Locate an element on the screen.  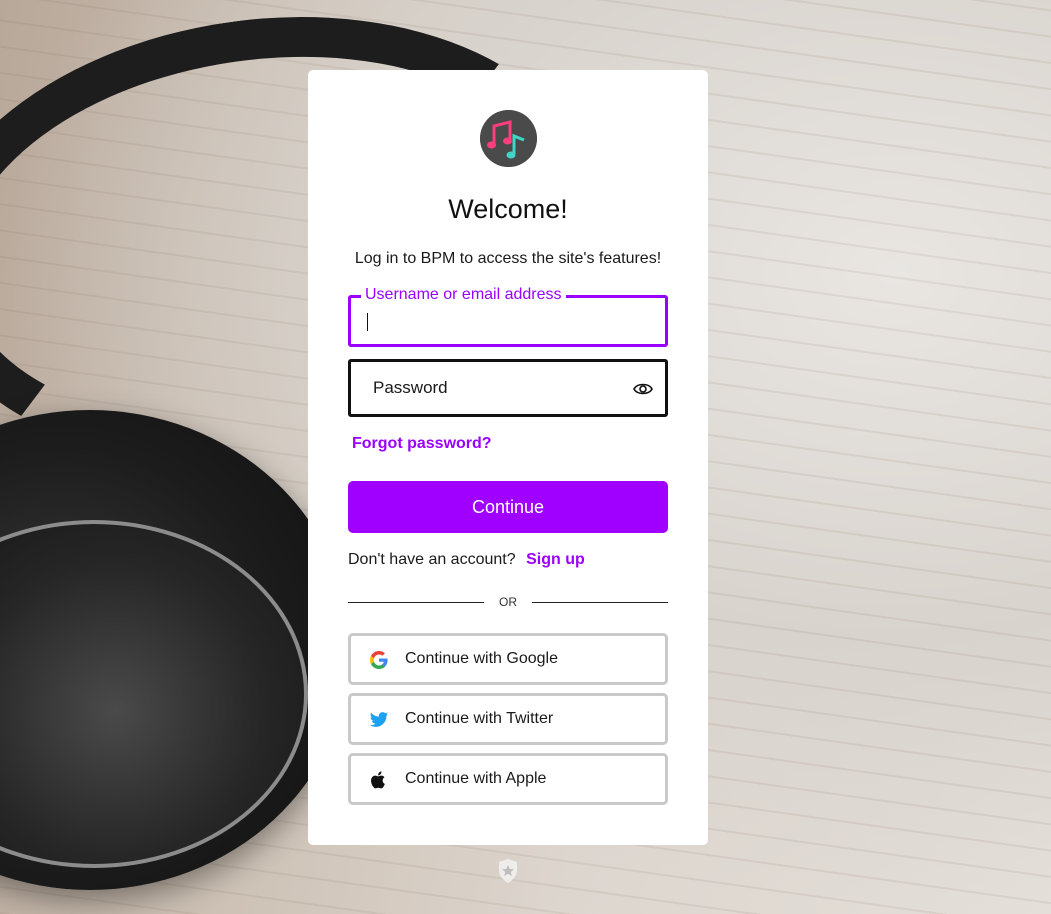
page-title: Welcome! is located at coordinates (508, 209).